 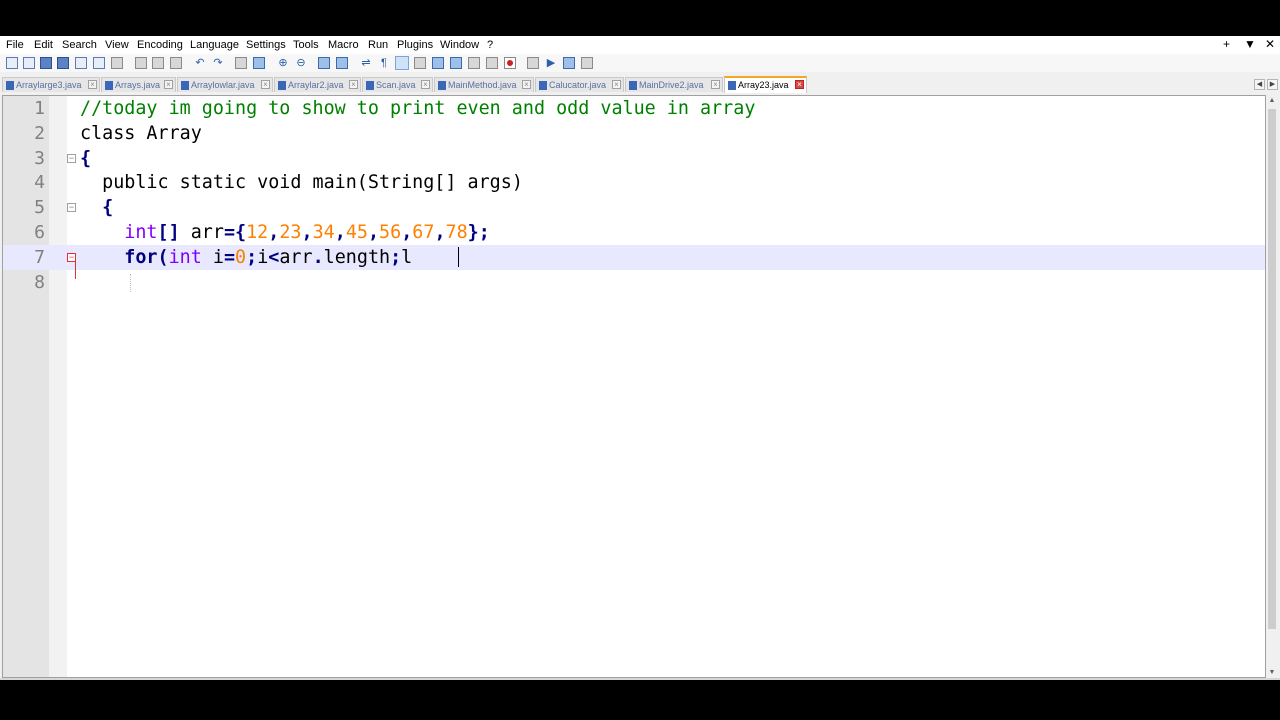 I want to click on tab-label: Arraylar2.java, so click(x=316, y=85).